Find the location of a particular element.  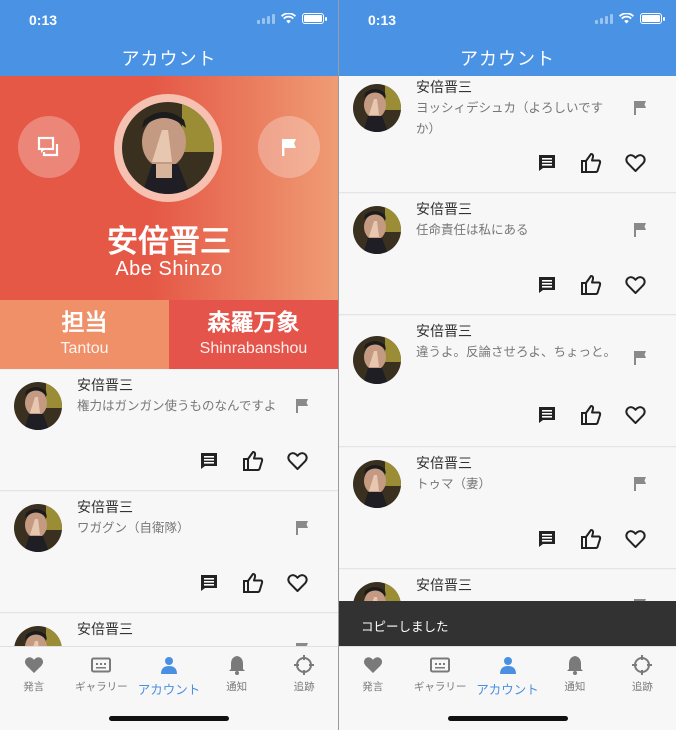

post-text: トゥマ（妻） is located at coordinates (516, 483).